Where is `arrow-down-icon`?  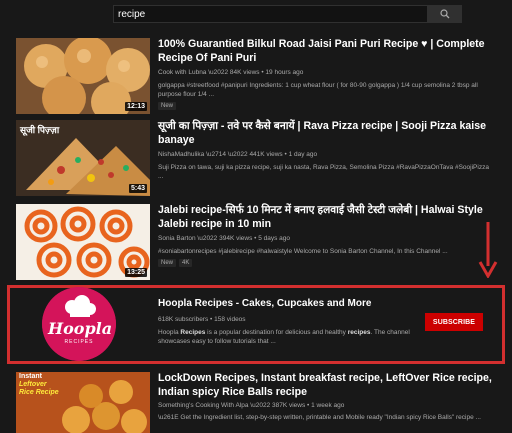 arrow-down-icon is located at coordinates (488, 250).